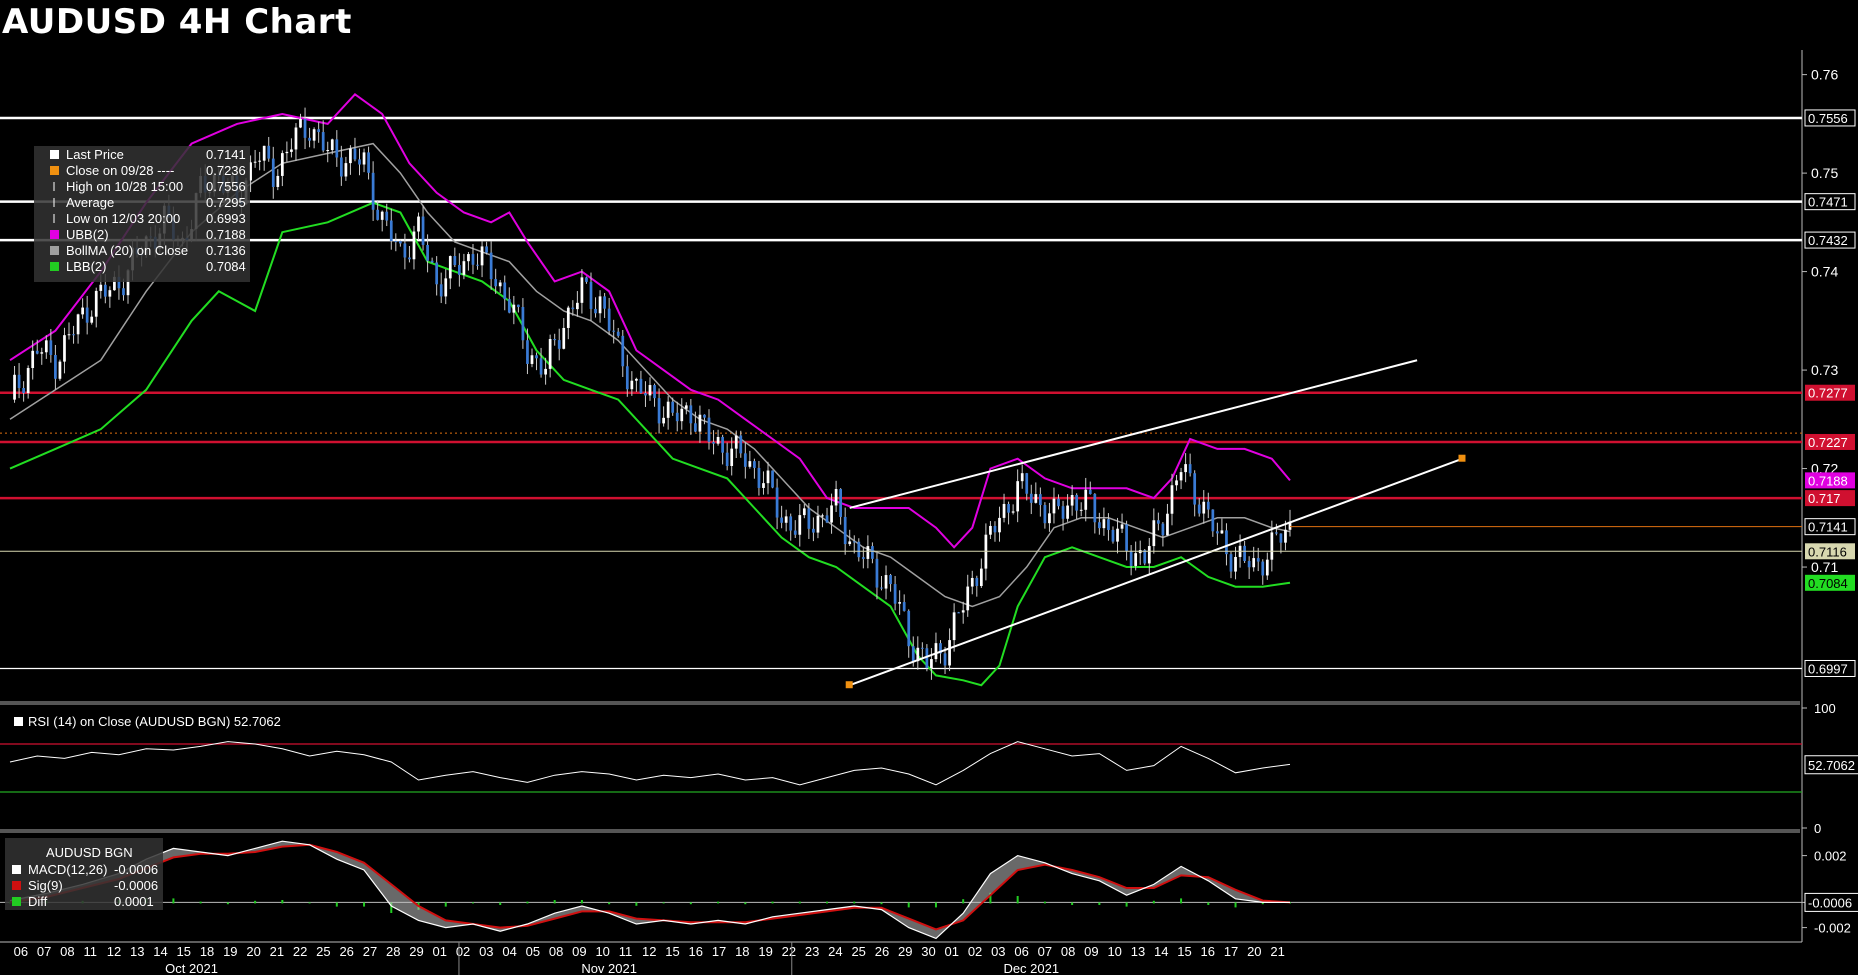  What do you see at coordinates (858, 951) in the screenshot?
I see `time-tick-label: 25` at bounding box center [858, 951].